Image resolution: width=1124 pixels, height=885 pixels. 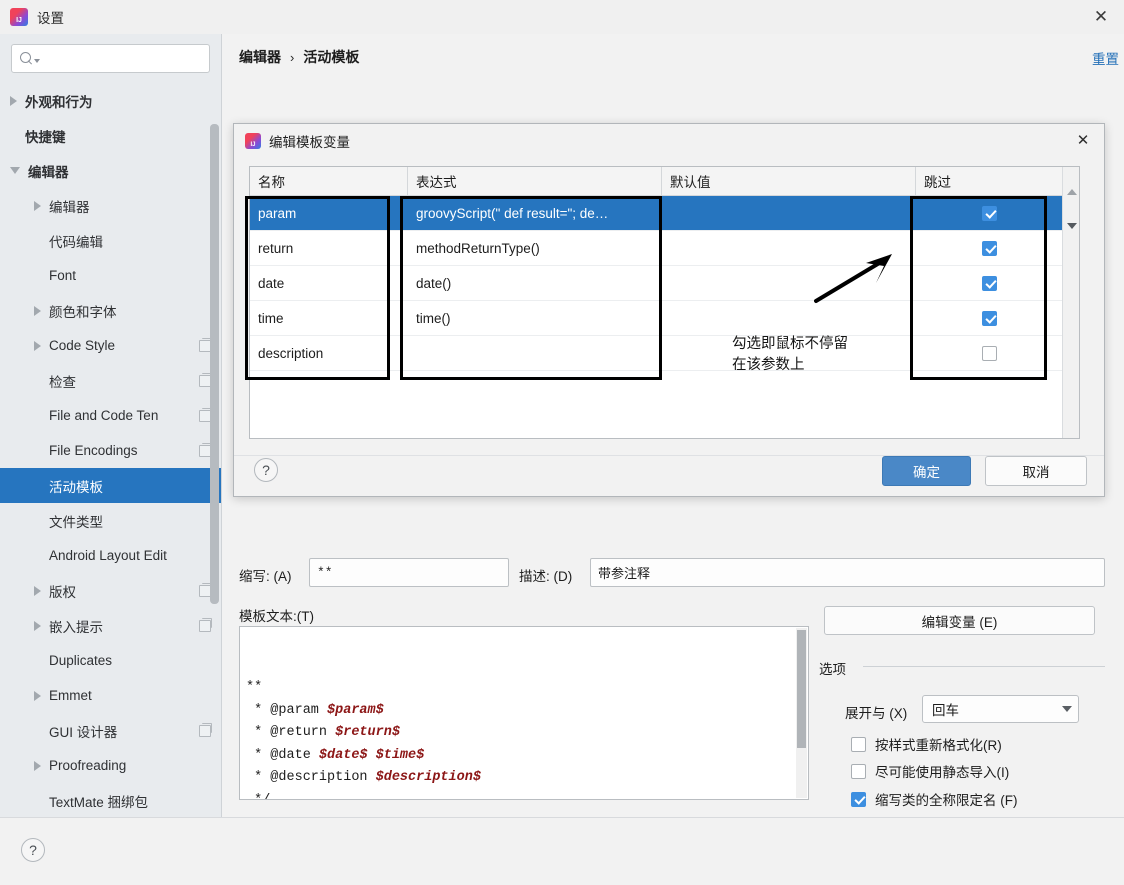 I want to click on column-header-2: 默认值, so click(x=789, y=181).